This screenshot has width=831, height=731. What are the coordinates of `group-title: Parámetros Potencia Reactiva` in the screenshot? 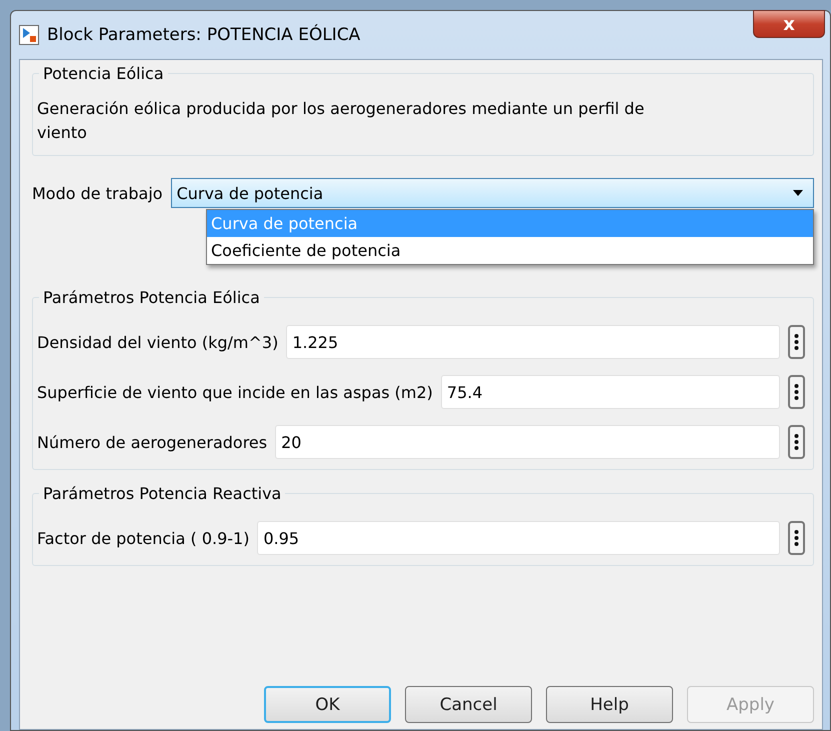 It's located at (162, 493).